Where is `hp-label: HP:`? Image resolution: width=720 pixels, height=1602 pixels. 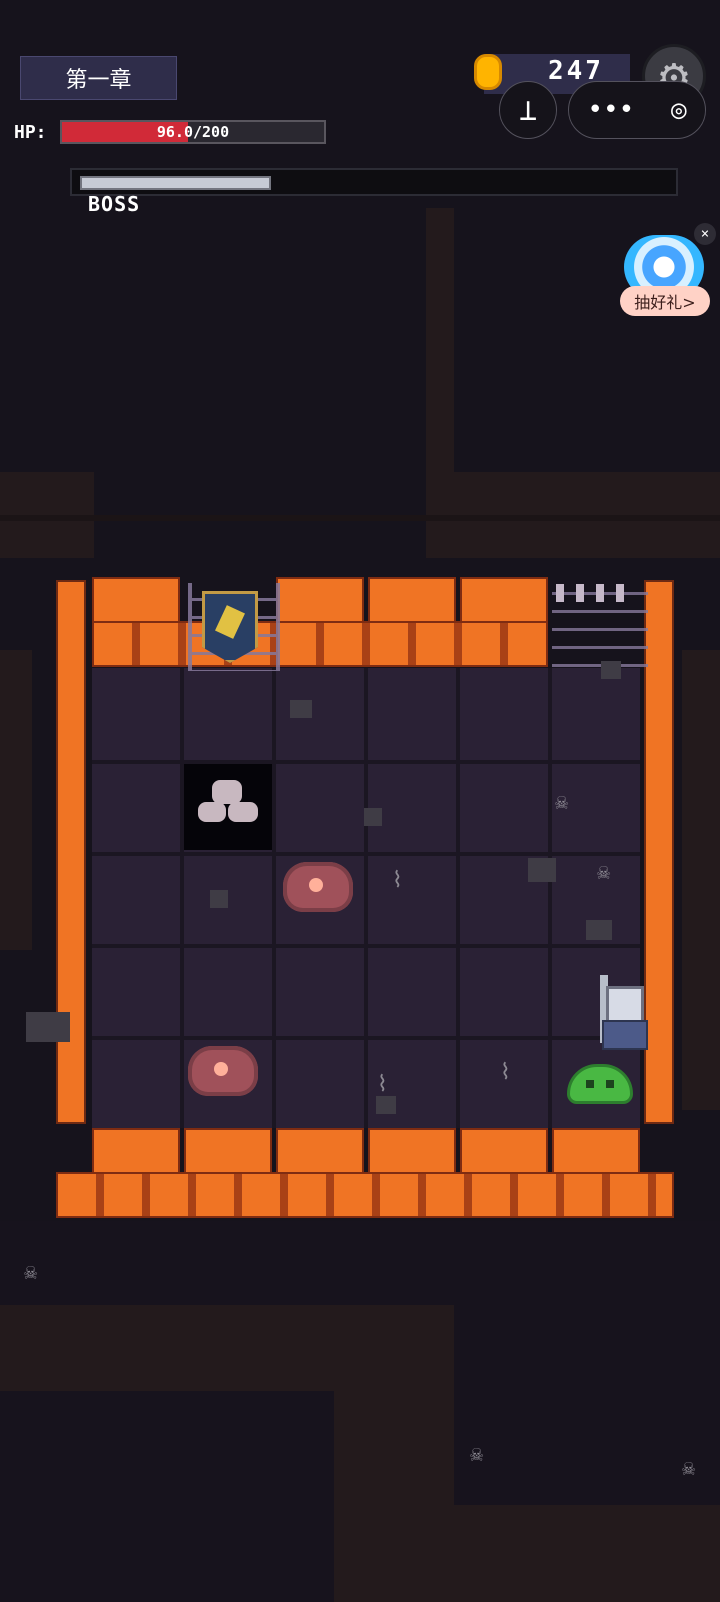 hp-label: HP: is located at coordinates (30, 132).